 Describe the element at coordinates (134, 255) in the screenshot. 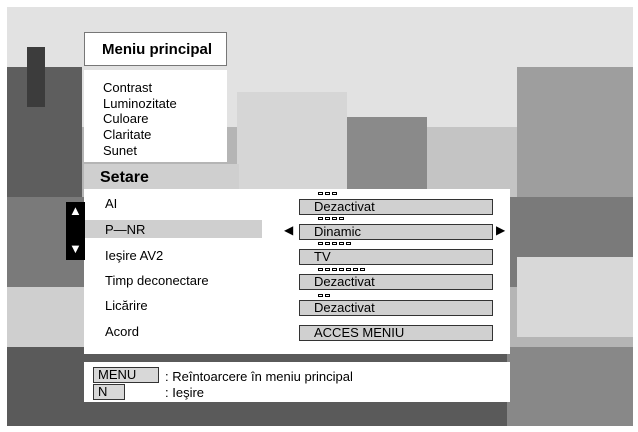

I see `setting-label-iesire-av2: Ieşire AV2` at that location.